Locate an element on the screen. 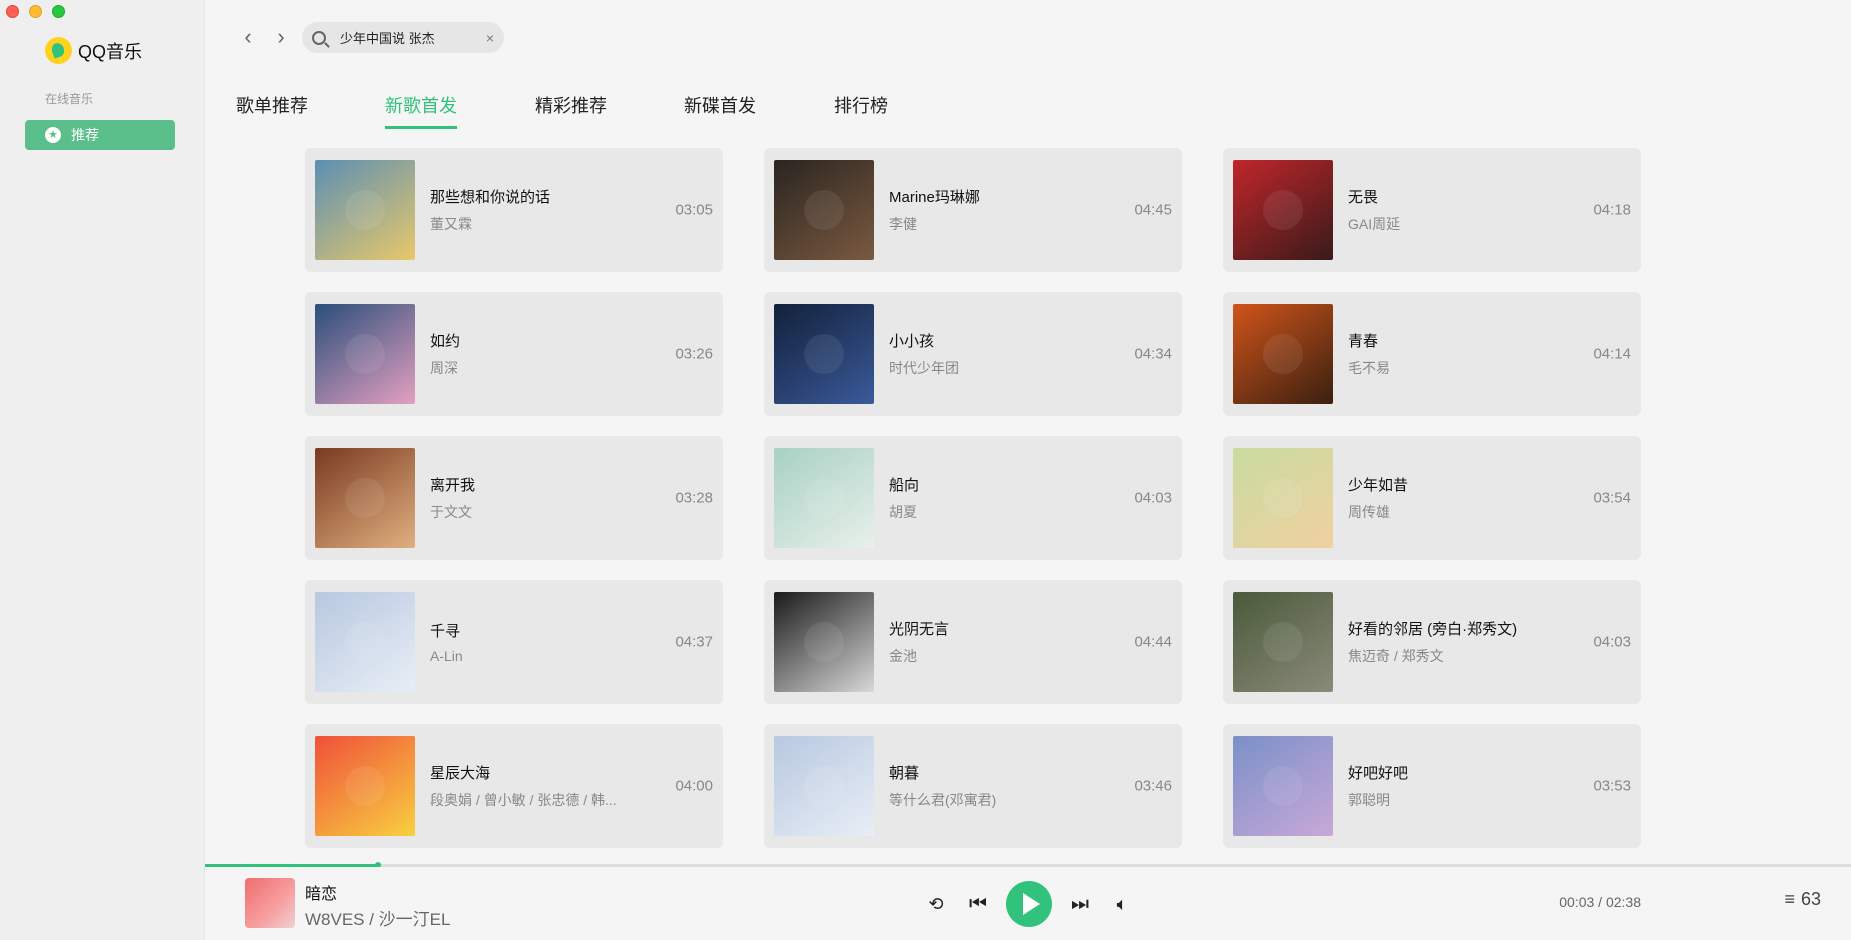  song-title: 少年如昔 is located at coordinates (1378, 485).